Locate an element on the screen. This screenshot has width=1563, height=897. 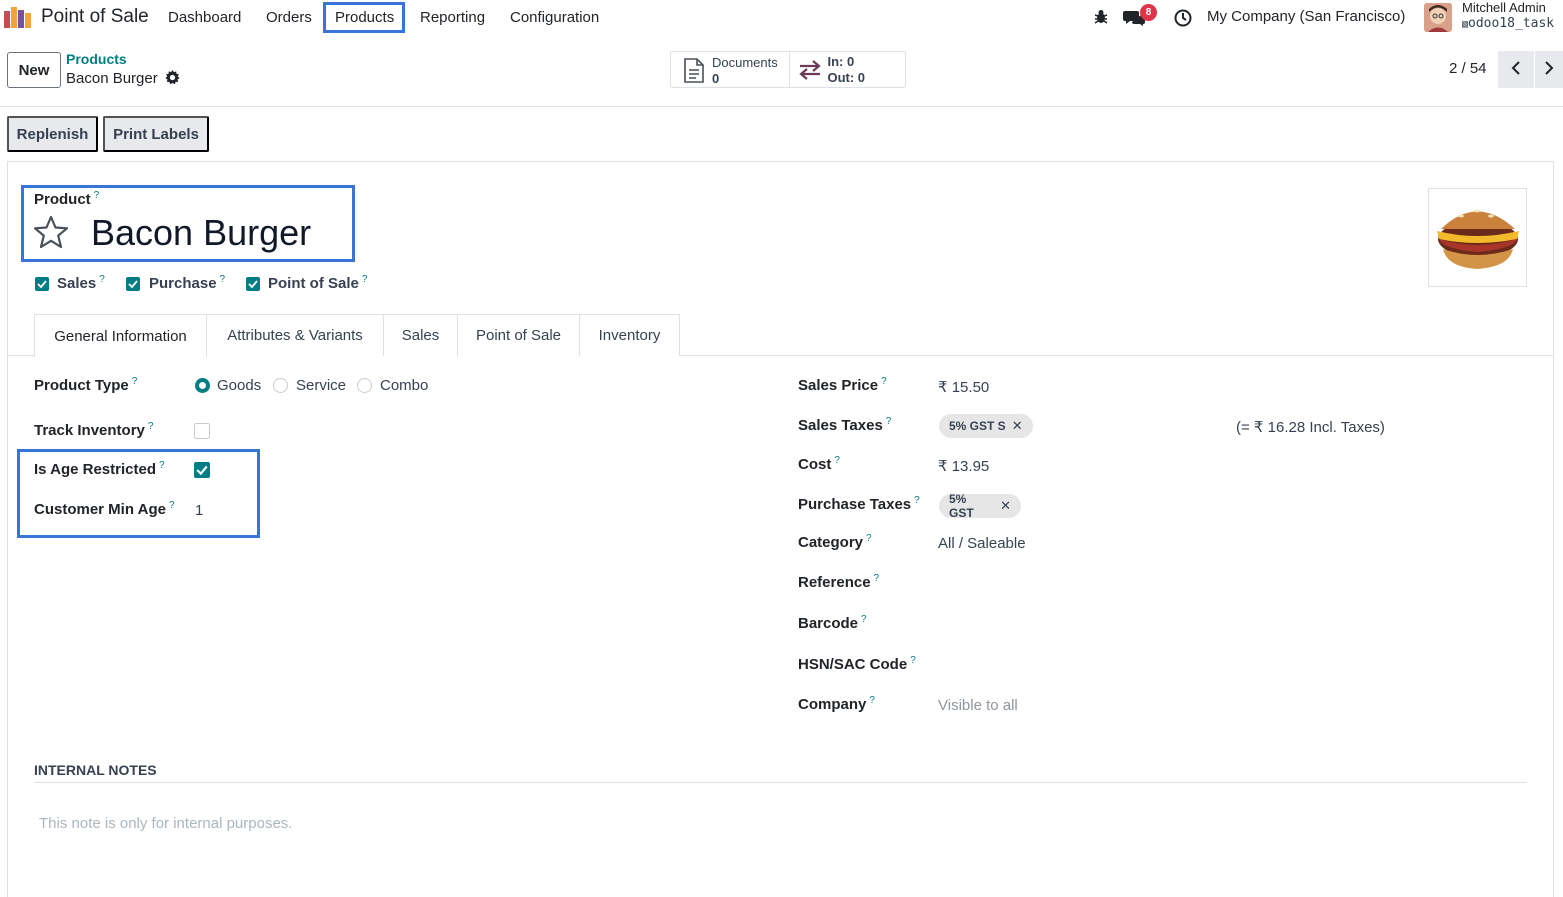
chevron-left-icon is located at coordinates (1516, 70).